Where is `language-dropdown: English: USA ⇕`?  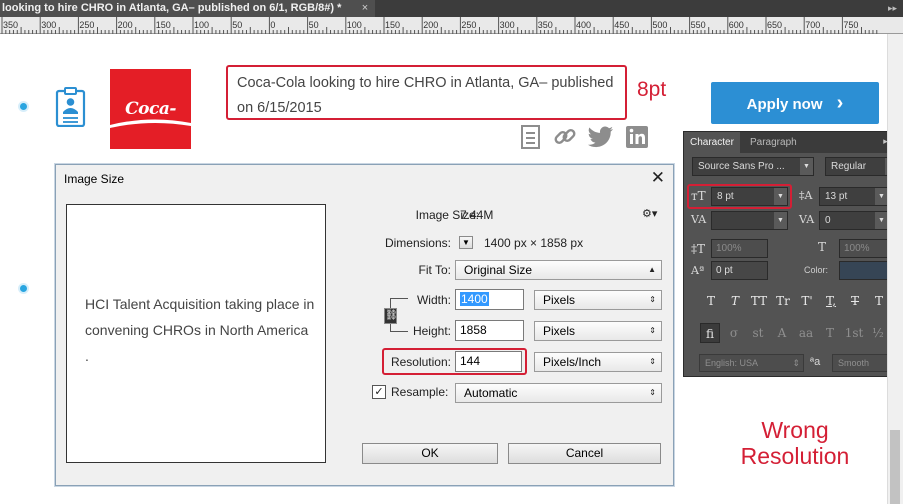
language-dropdown: English: USA ⇕ is located at coordinates (751, 363).